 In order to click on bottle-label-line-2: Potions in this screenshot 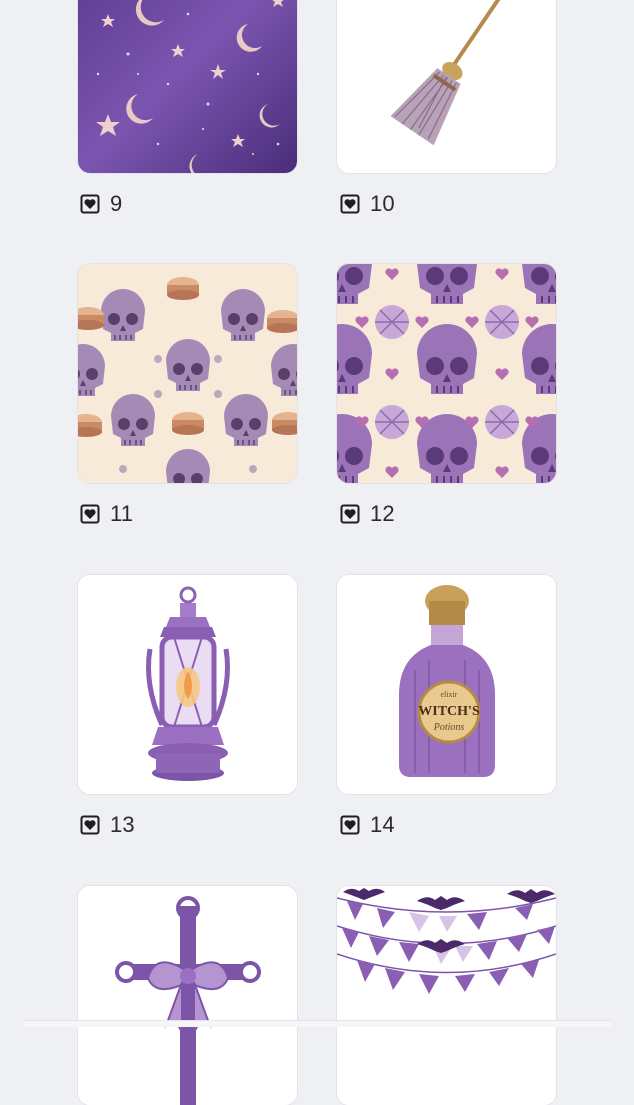, I will do `click(449, 727)`.